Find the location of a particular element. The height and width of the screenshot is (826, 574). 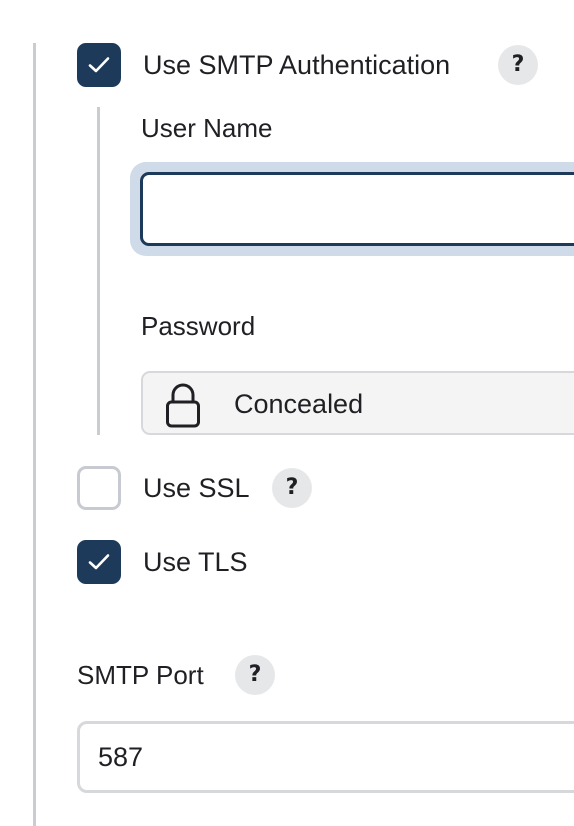

use-tls-checkbox is located at coordinates (99, 562).